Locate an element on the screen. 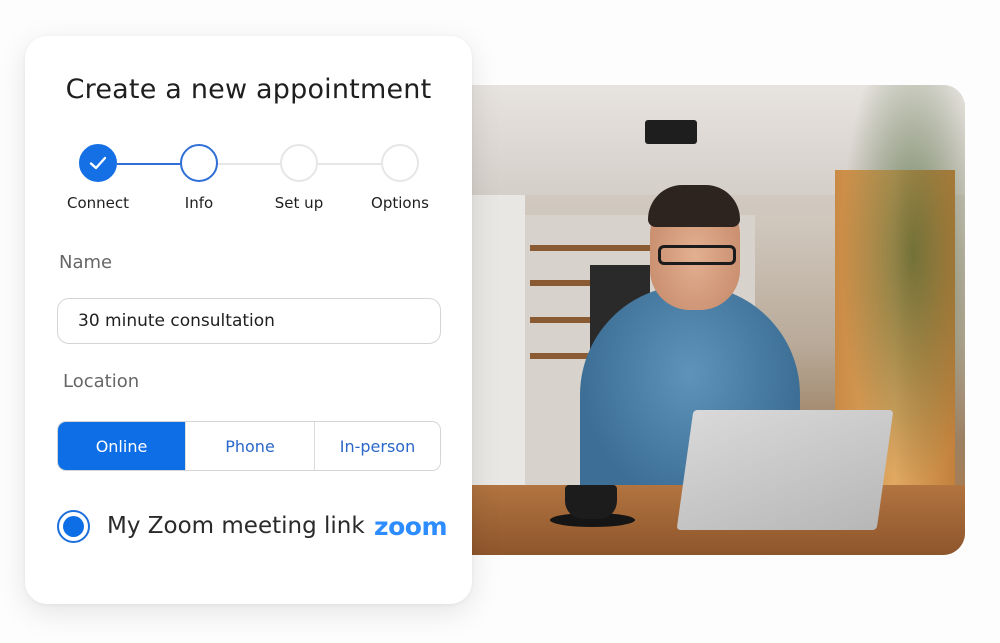 This screenshot has height=643, width=1000. name-label: Name is located at coordinates (86, 262).